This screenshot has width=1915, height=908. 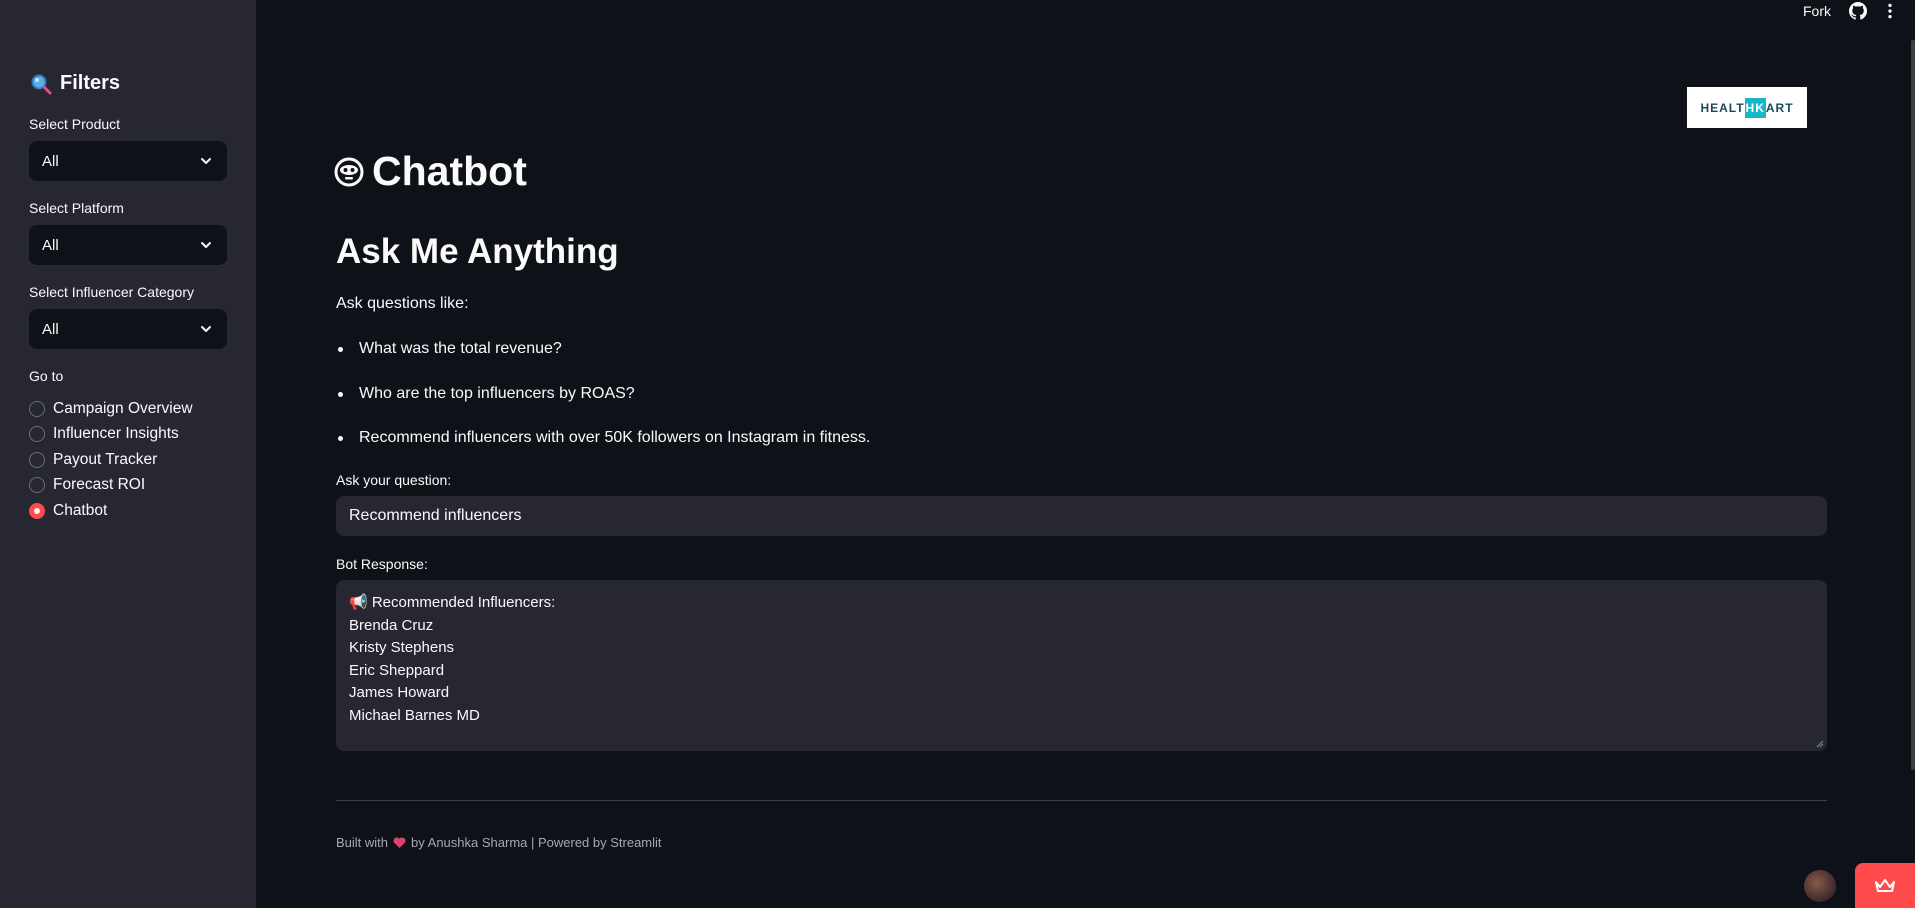 What do you see at coordinates (394, 480) in the screenshot?
I see `question-label: Ask your question:` at bounding box center [394, 480].